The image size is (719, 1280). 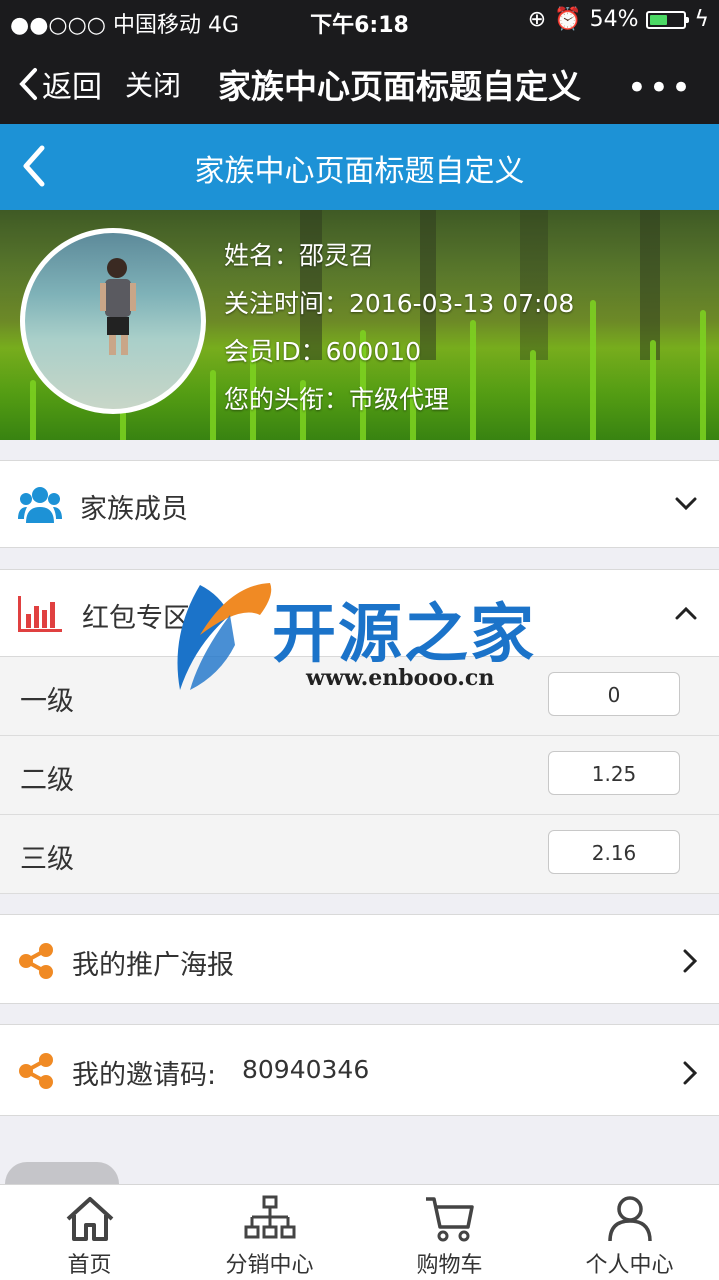 What do you see at coordinates (47, 859) in the screenshot?
I see `level-label: 三级` at bounding box center [47, 859].